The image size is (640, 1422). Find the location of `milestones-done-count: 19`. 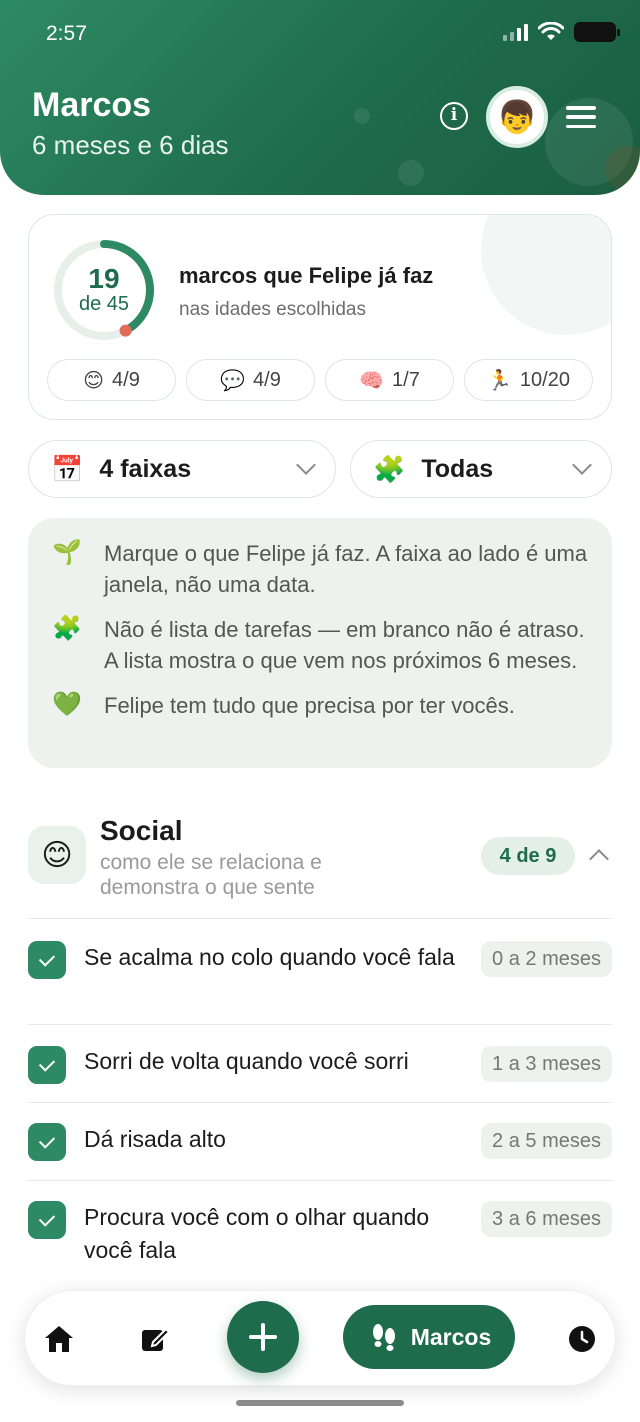

milestones-done-count: 19 is located at coordinates (104, 278).